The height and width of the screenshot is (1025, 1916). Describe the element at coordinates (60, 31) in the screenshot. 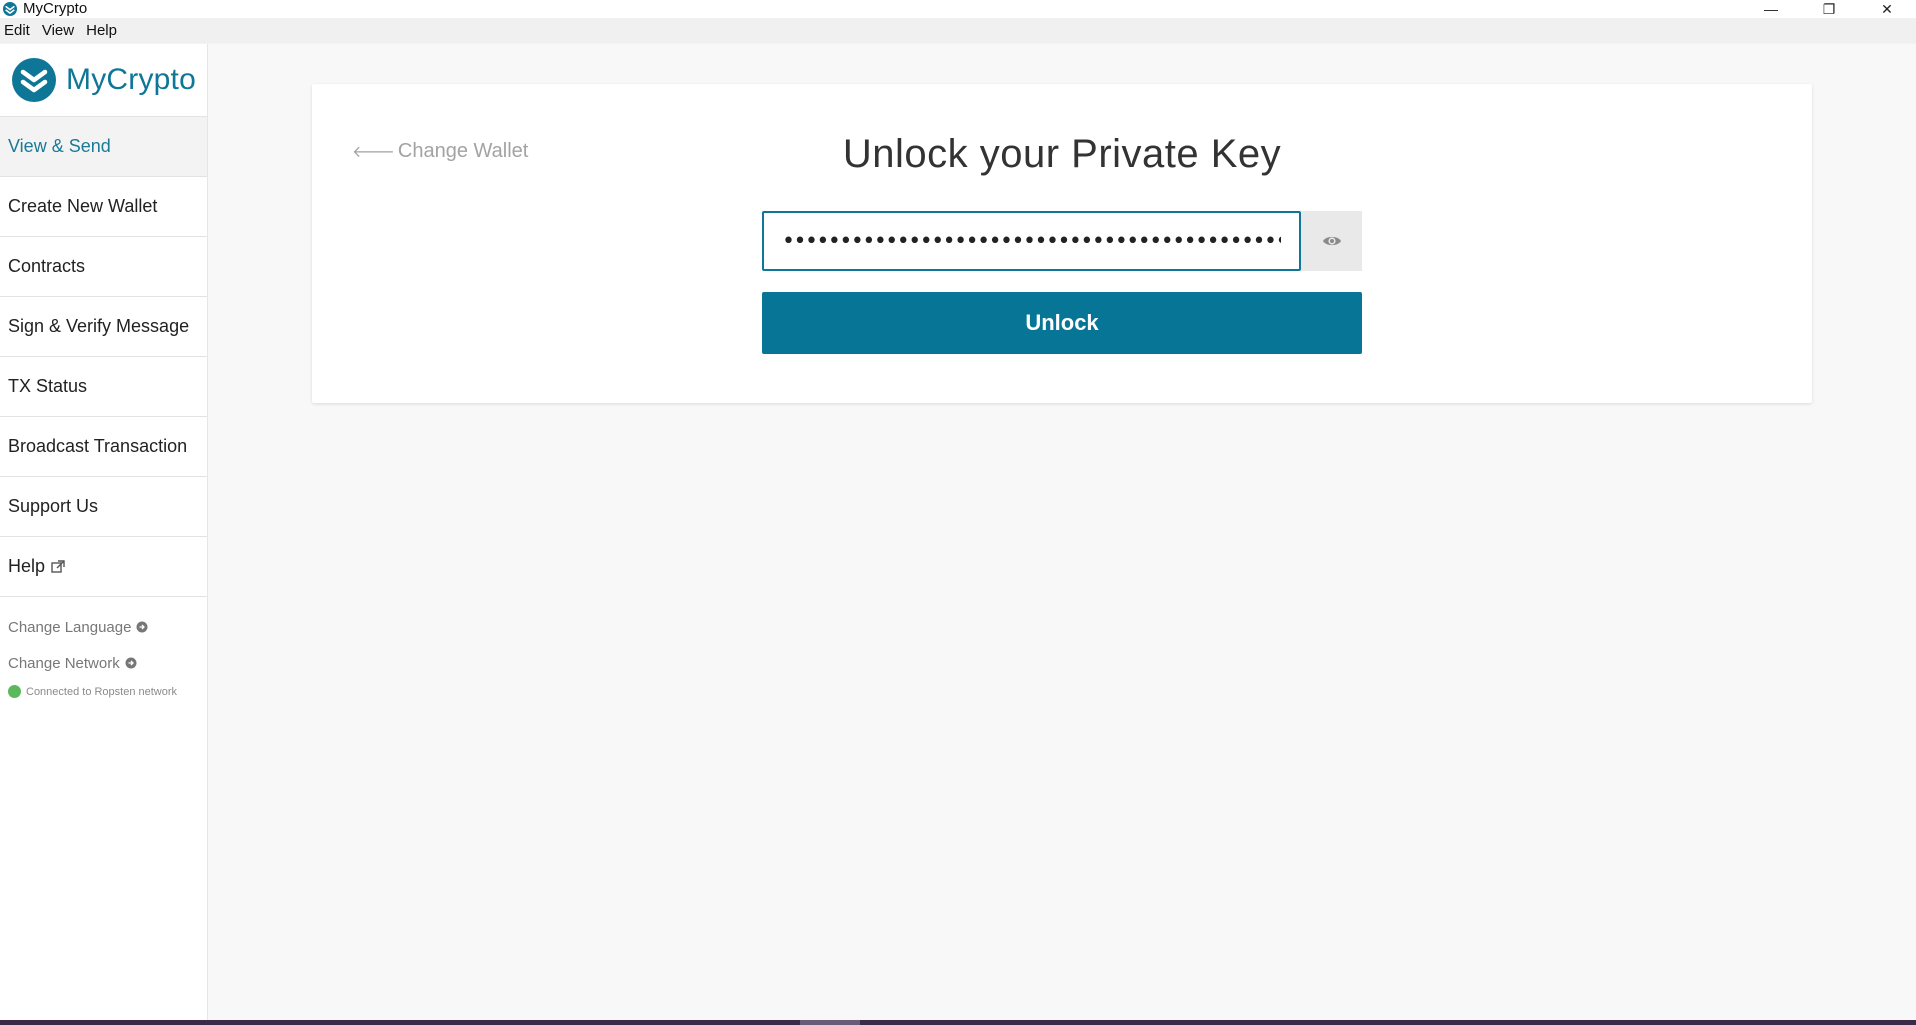

I see `menu-view: View` at that location.